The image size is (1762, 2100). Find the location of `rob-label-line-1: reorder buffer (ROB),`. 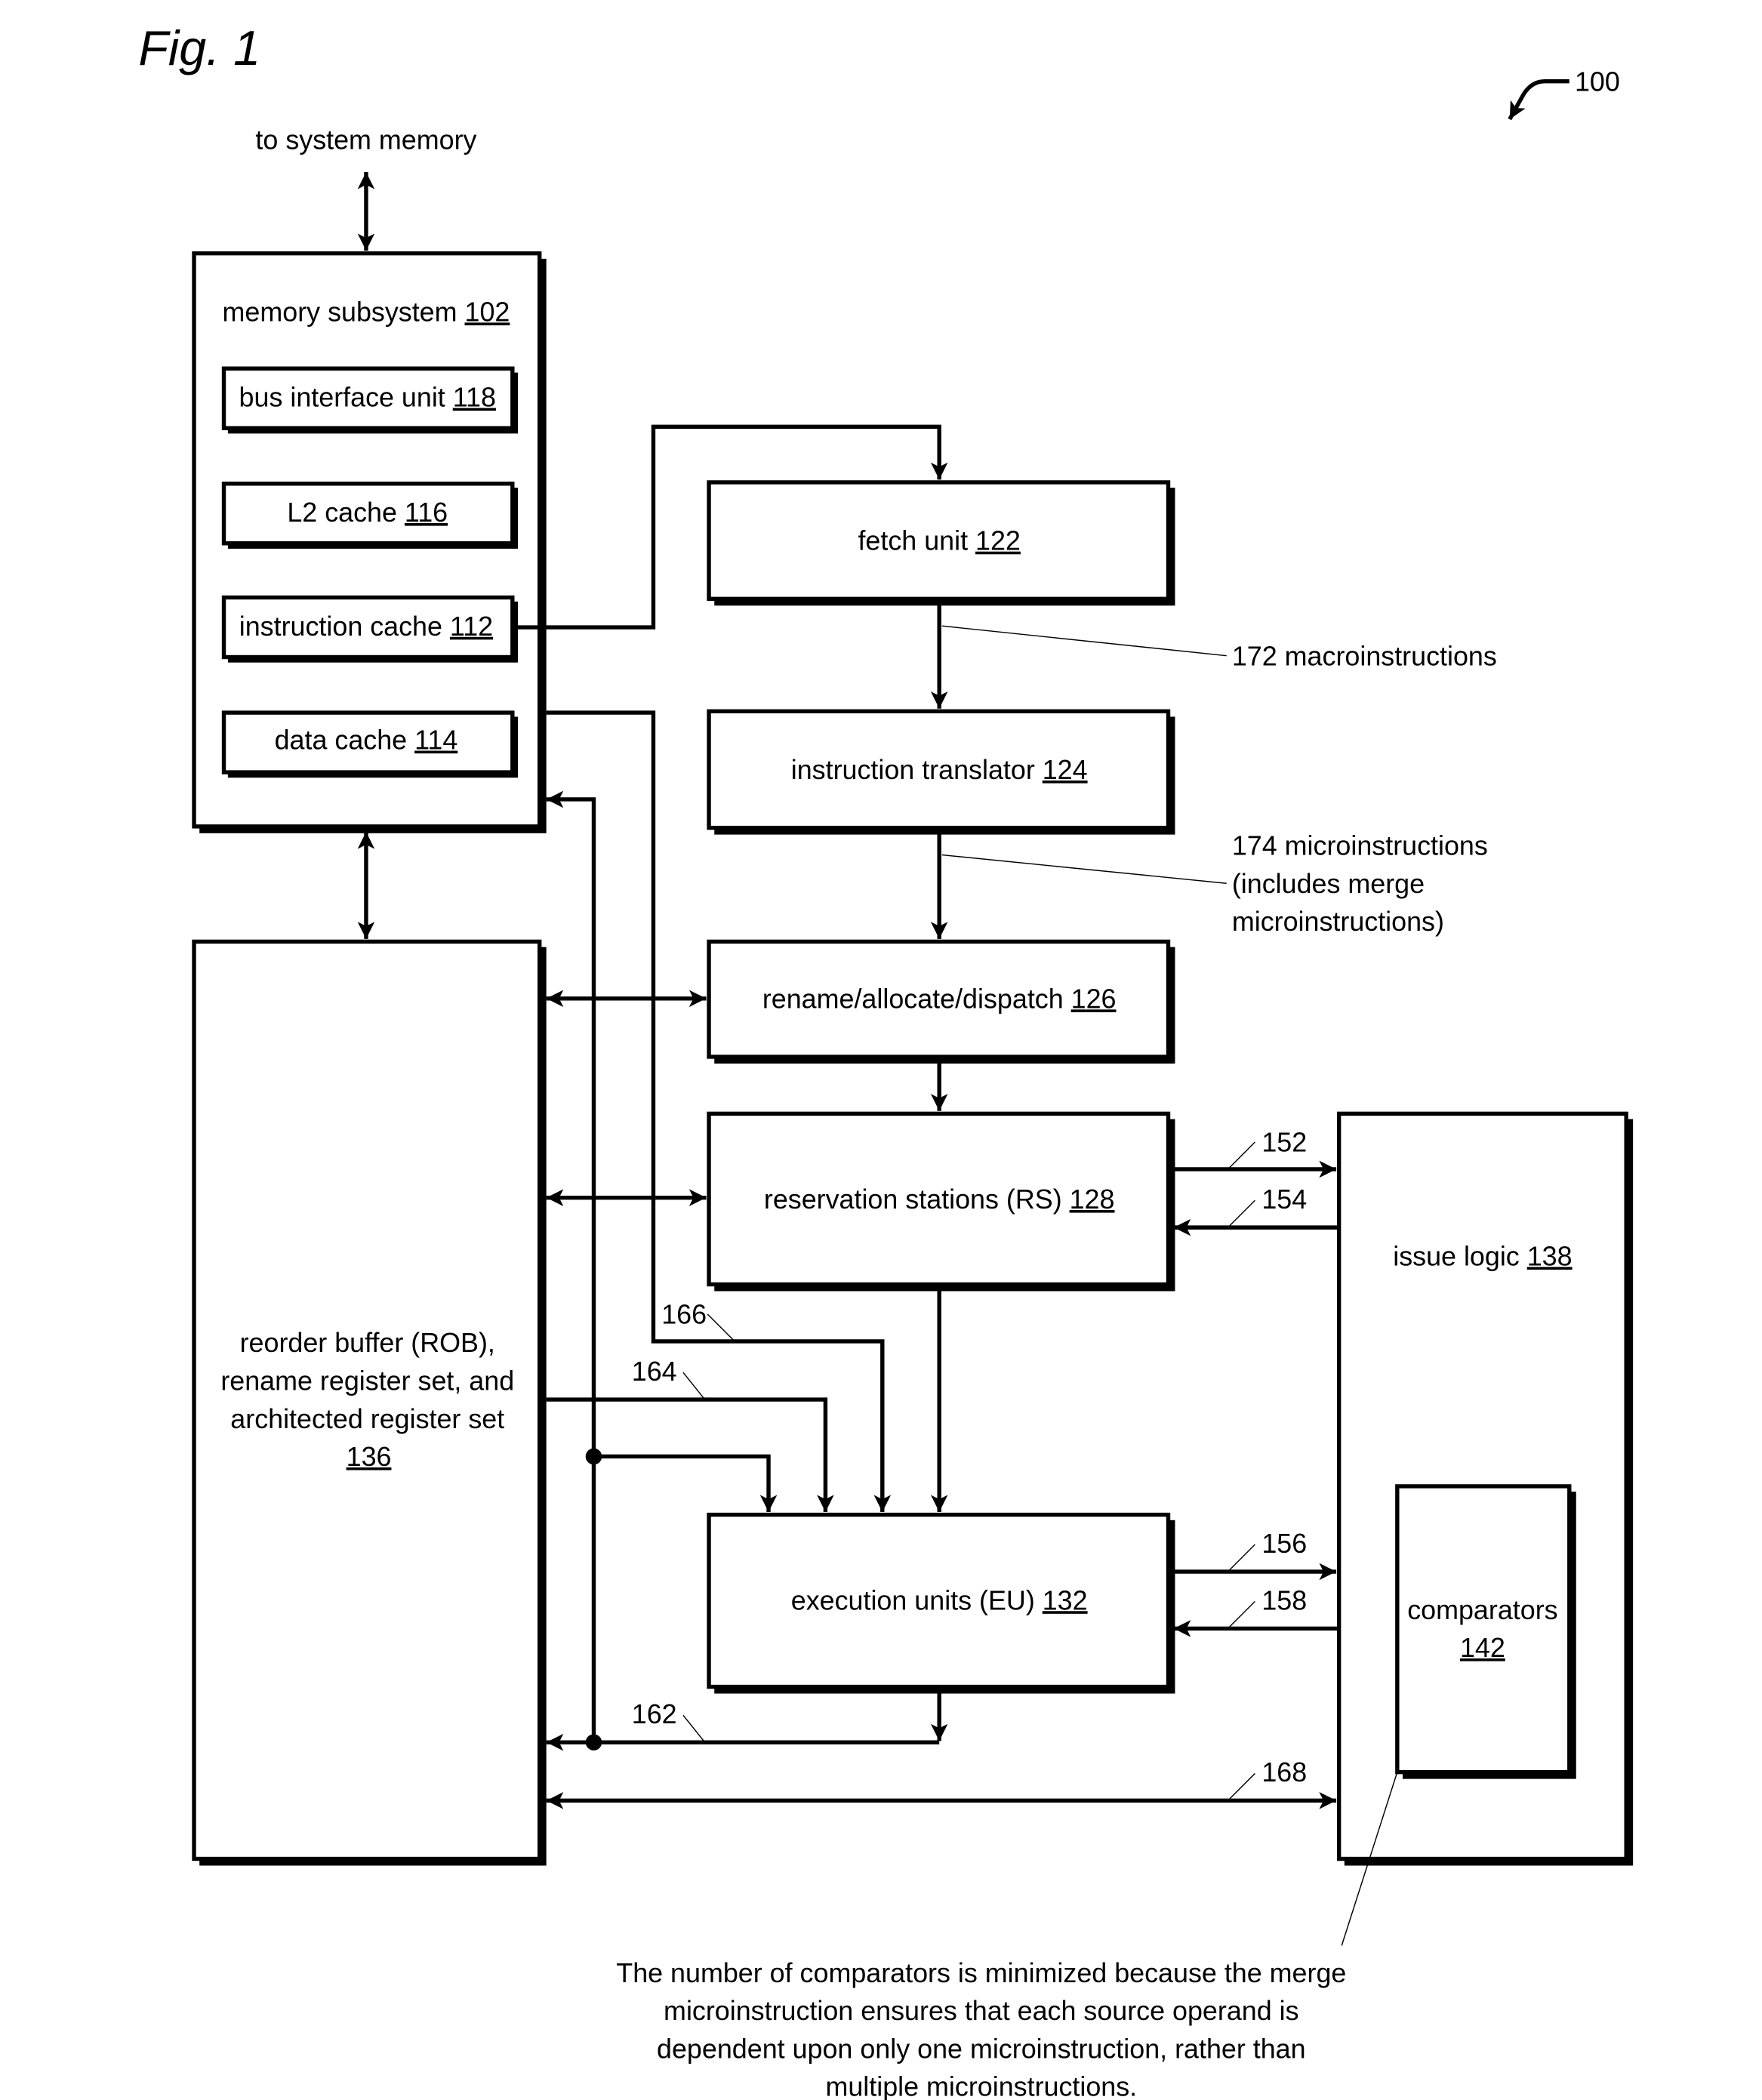

rob-label-line-1: reorder buffer (ROB), is located at coordinates (367, 1343).